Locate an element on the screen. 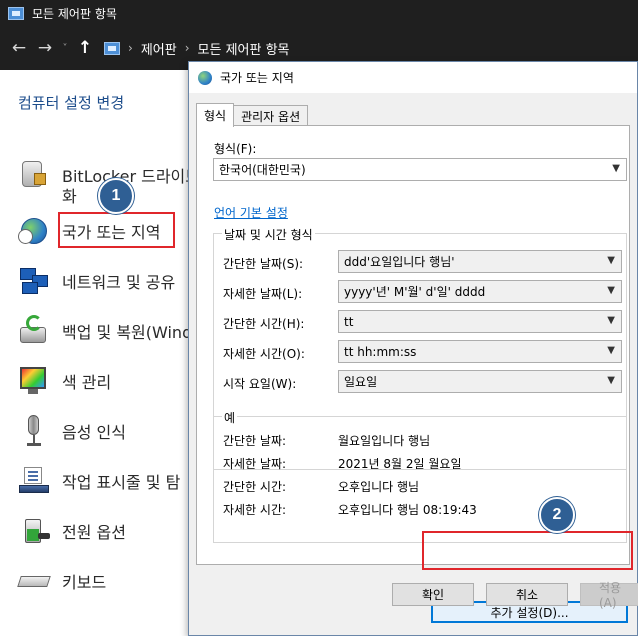  step-badge-2: 2 is located at coordinates (557, 515).